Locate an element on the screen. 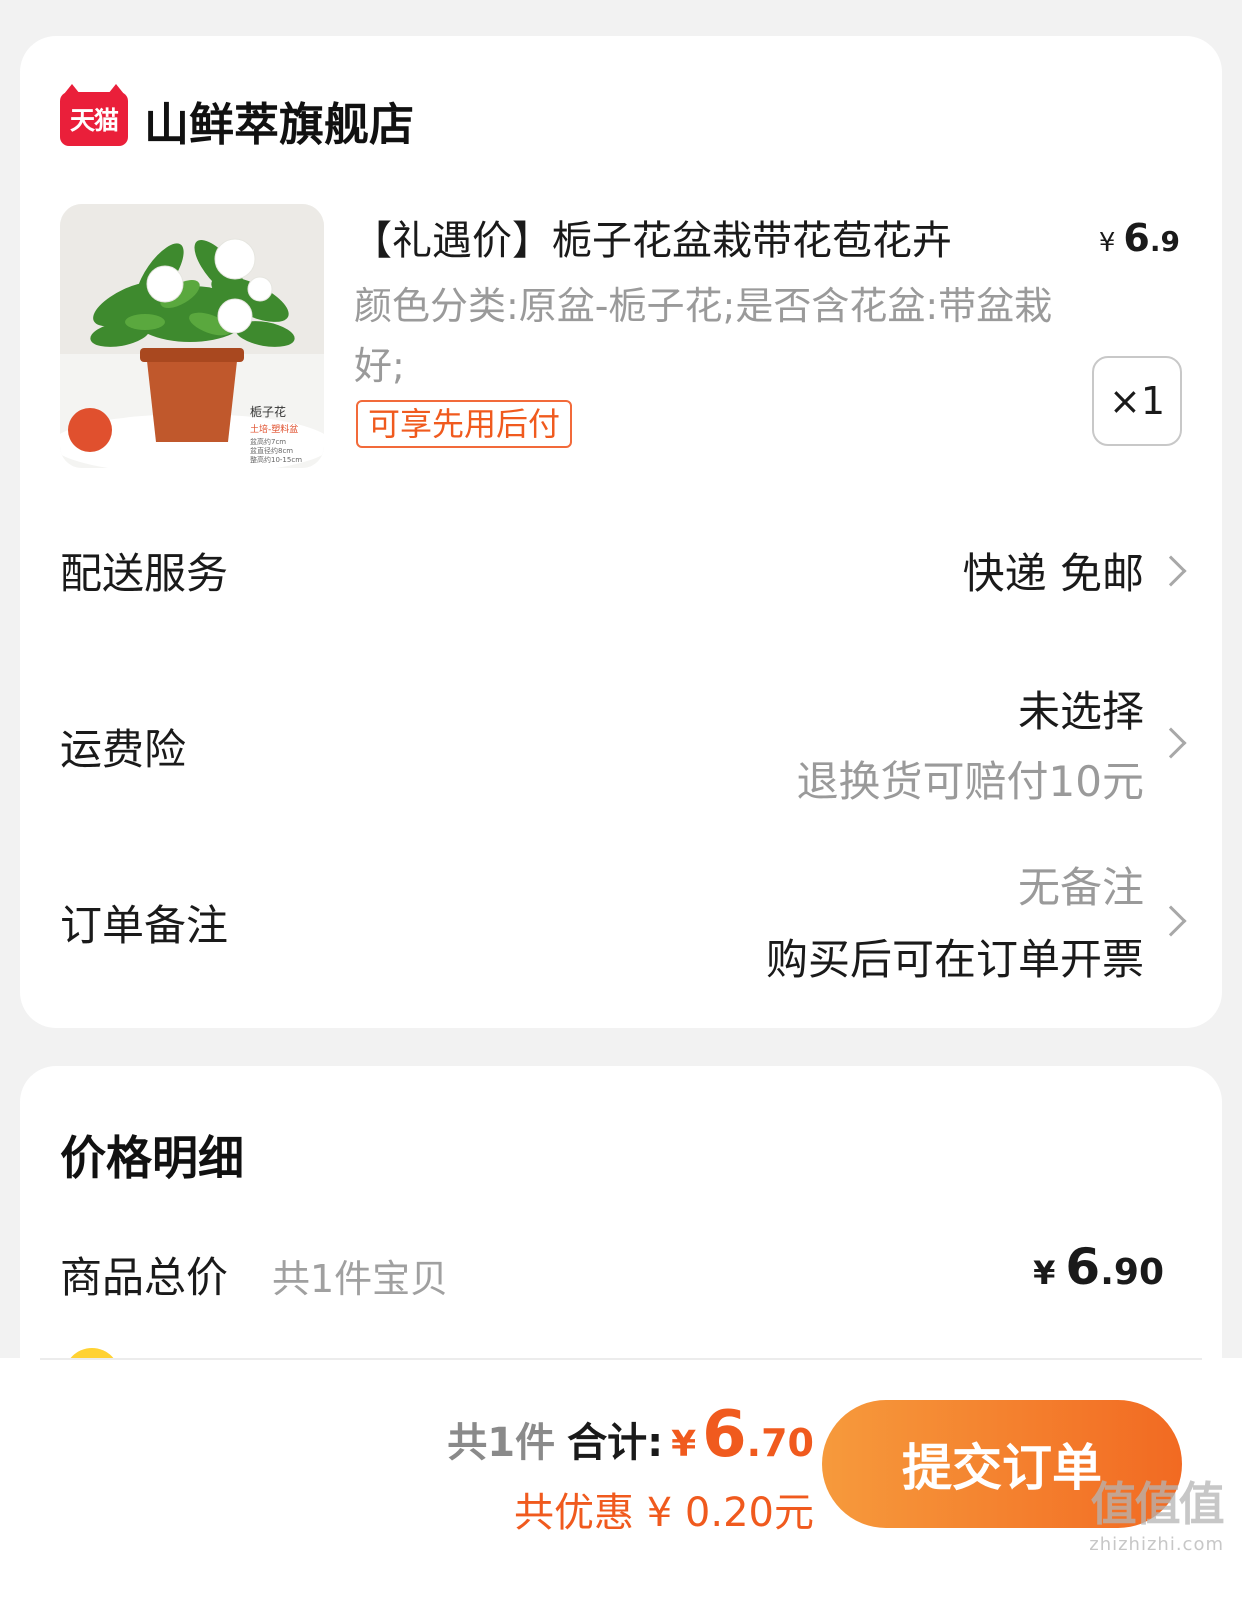 Image resolution: width=1242 pixels, height=1597 pixels. price-detail-title: 价格明细 is located at coordinates (152, 1158).